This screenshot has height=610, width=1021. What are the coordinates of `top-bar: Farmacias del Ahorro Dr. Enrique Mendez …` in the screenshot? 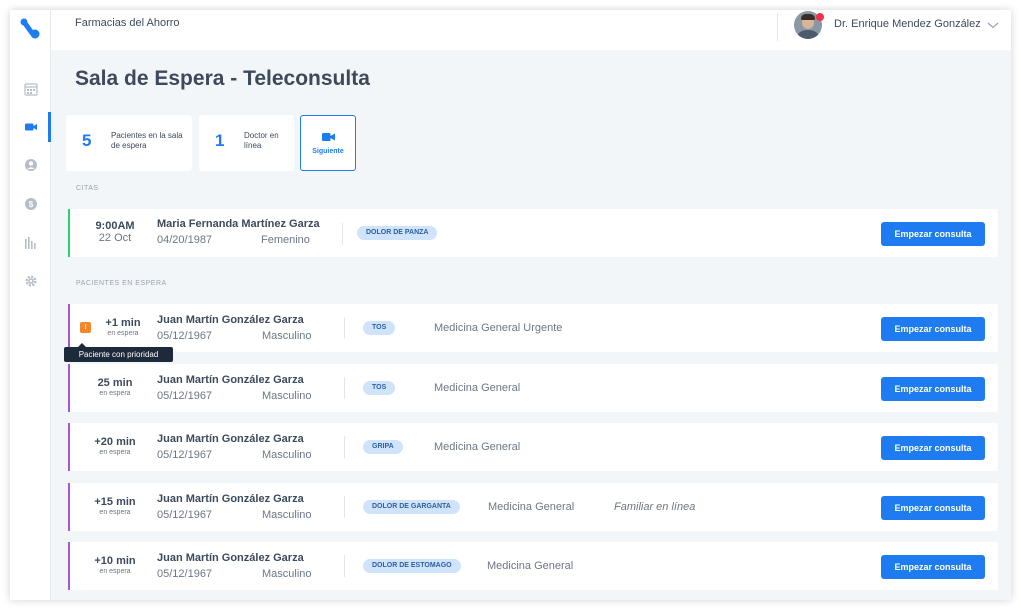 It's located at (531, 30).